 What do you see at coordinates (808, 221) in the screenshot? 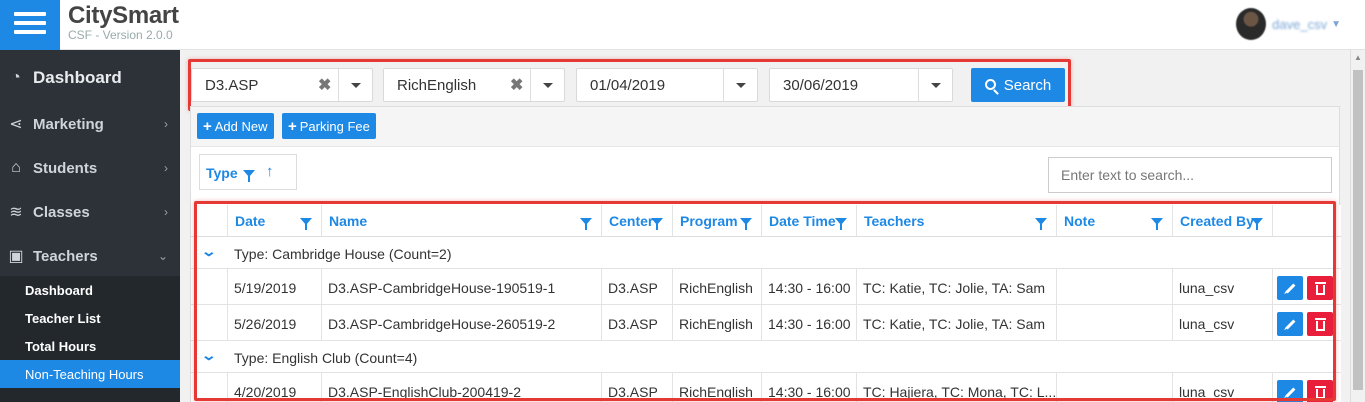
I see `column-header-datetime: Date Time` at bounding box center [808, 221].